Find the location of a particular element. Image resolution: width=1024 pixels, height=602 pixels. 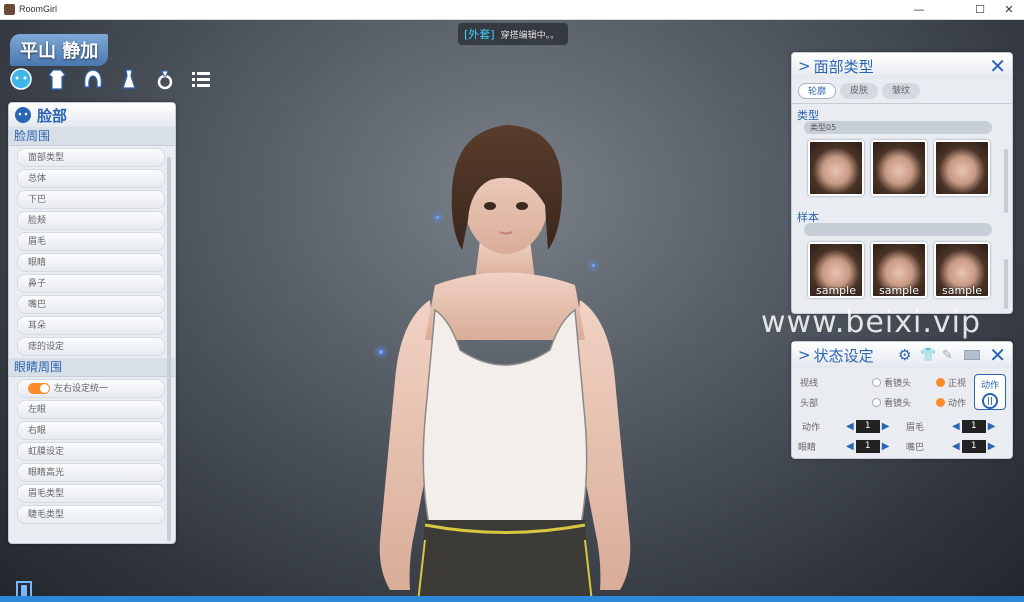

menu-item: 痣的设定 is located at coordinates (91, 346).